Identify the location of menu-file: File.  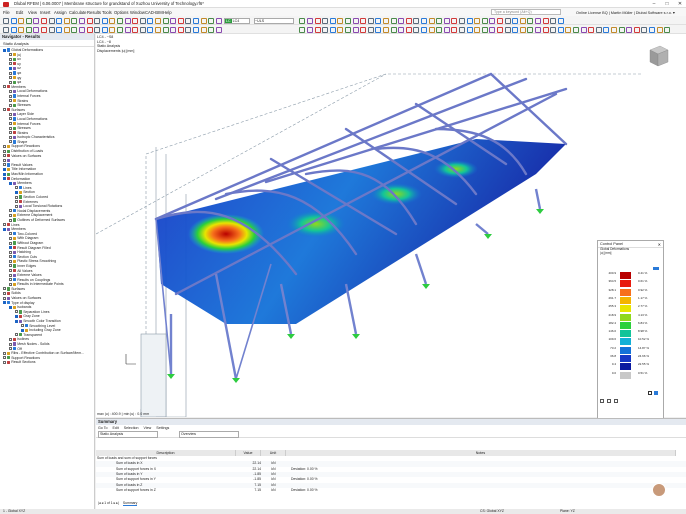
(6, 12).